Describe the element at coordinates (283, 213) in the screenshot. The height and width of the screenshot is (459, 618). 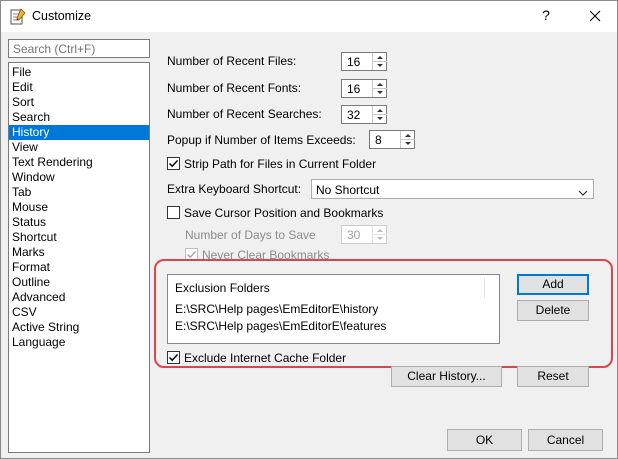
I see `save-cursor-label: Save Cursor Position and Bookmarks` at that location.